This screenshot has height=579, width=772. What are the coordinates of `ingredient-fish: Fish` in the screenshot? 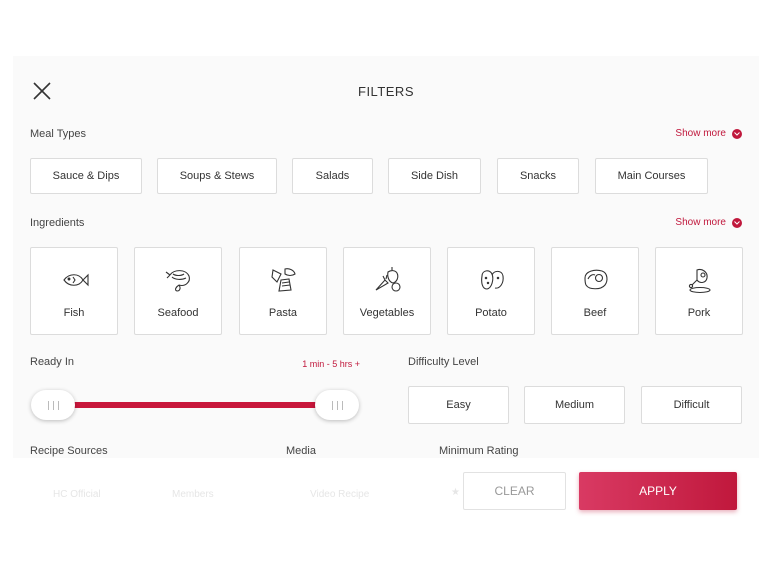 It's located at (74, 291).